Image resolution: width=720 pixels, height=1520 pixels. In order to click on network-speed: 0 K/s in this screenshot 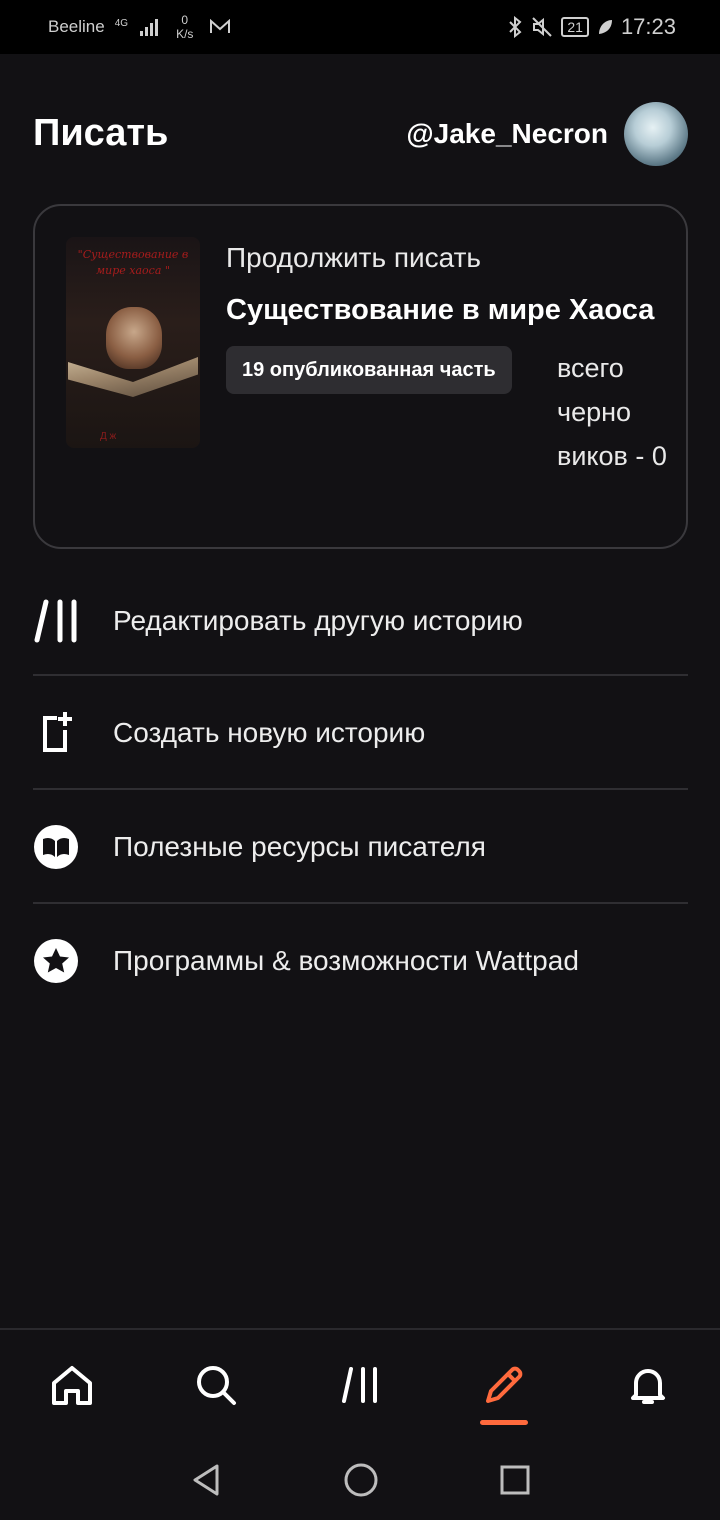, I will do `click(185, 27)`.